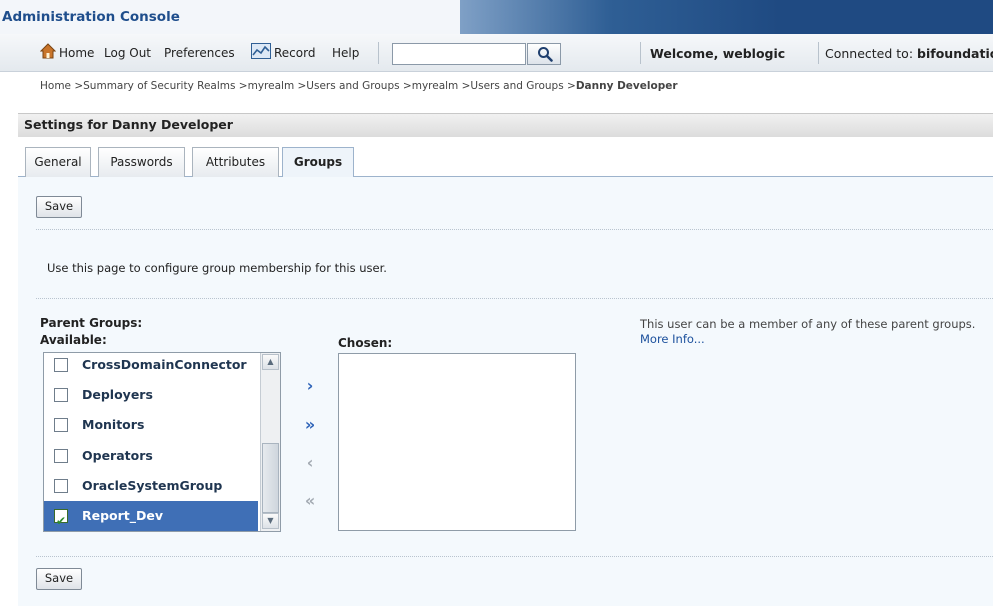  I want to click on group-label: Deployers, so click(117, 394).